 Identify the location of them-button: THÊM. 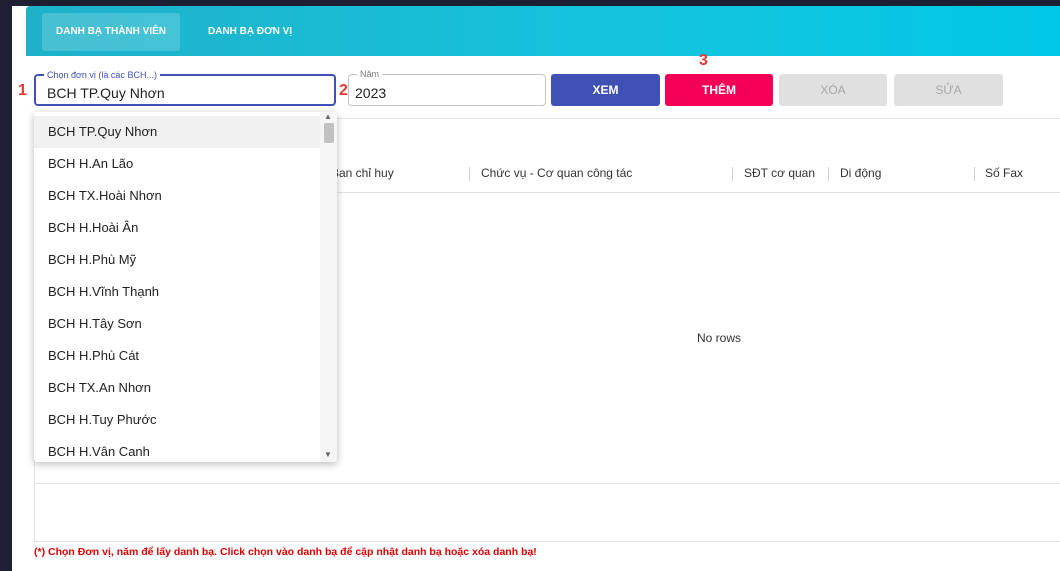
(719, 90).